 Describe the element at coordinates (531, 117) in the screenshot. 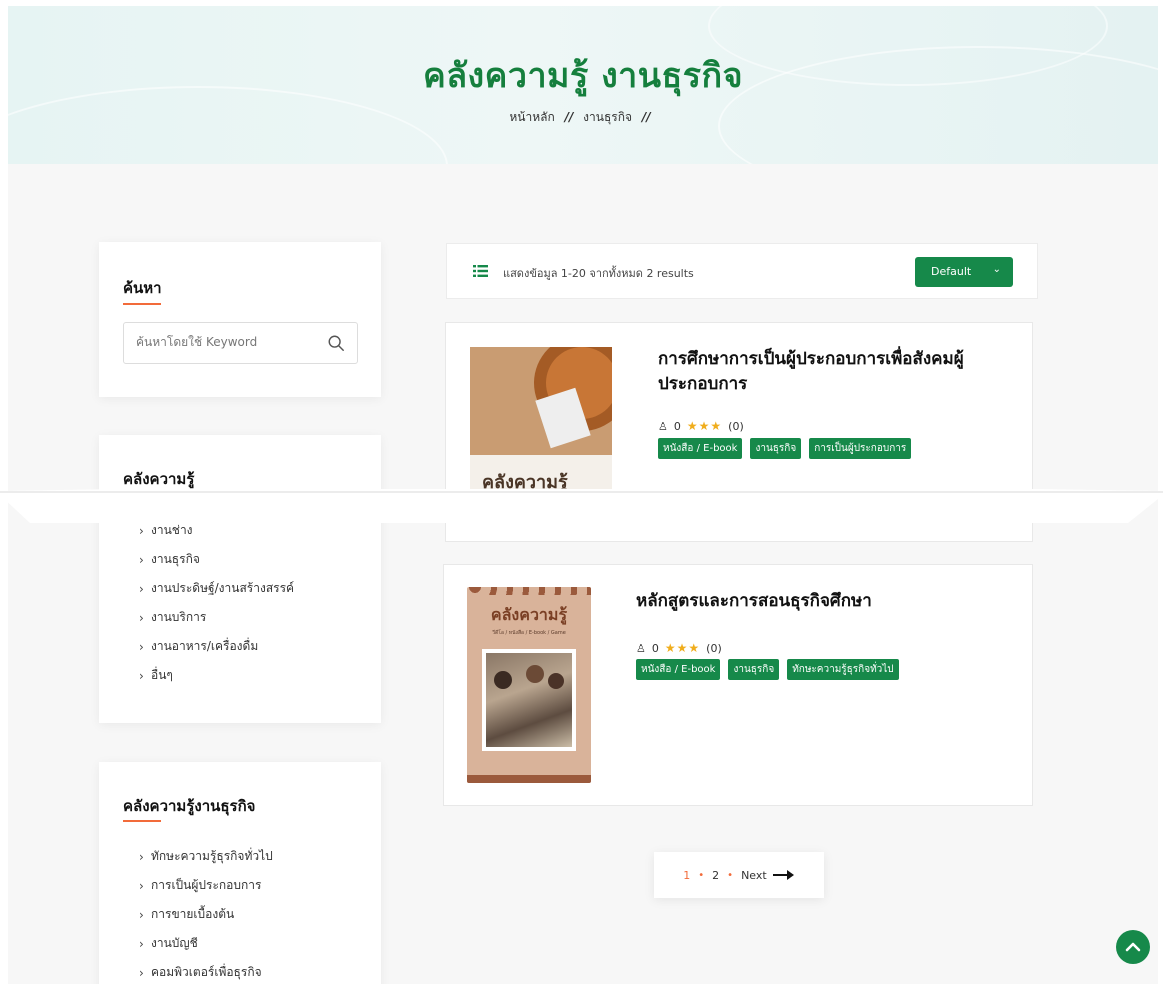

I see `breadcrumb-home: หน้าหลัก` at that location.